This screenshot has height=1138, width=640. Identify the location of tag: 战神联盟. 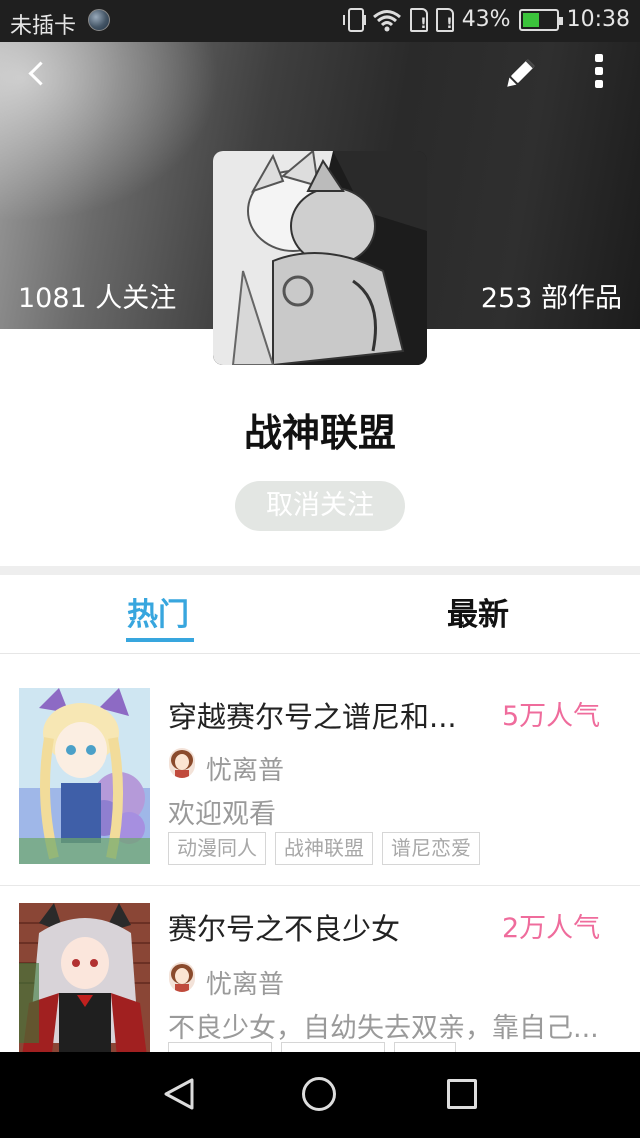
(324, 848).